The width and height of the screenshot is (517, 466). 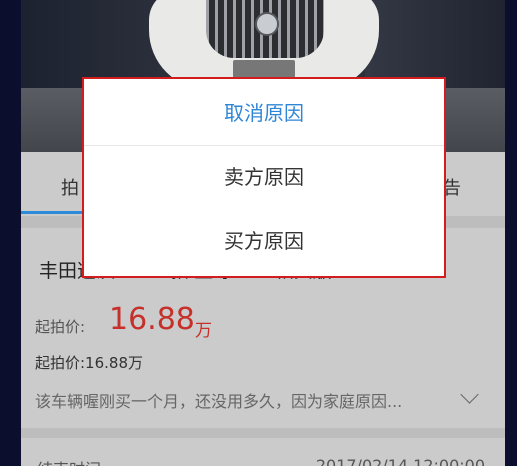 I want to click on seller-reason-option: 卖方原因, so click(x=264, y=177).